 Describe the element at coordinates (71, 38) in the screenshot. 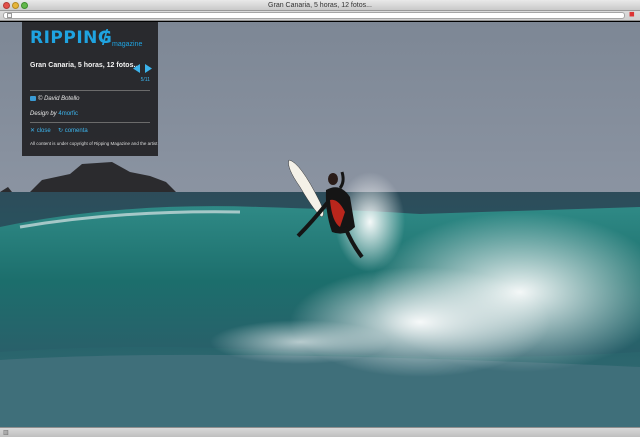

I see `logo-wordmark: RIPPING` at that location.